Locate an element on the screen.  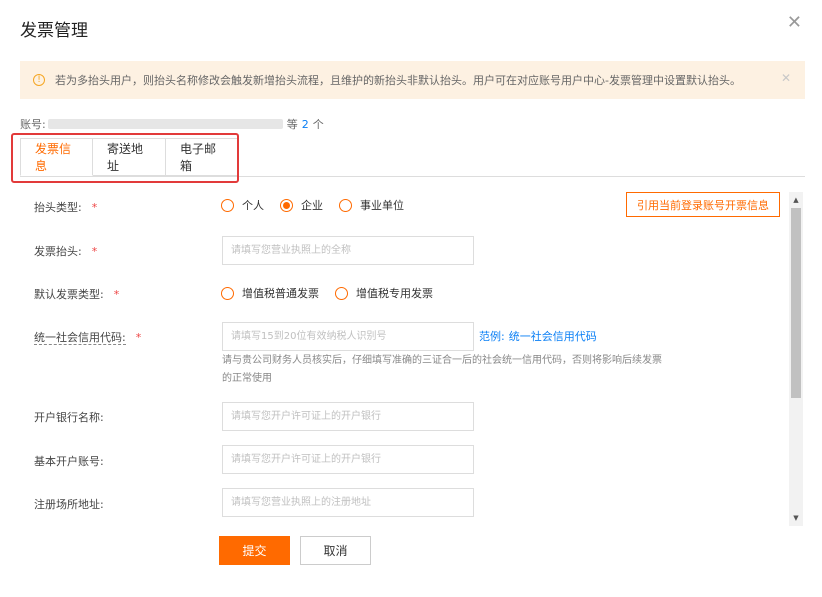
reg-address-label: 注册场所地址: is located at coordinates (69, 504).